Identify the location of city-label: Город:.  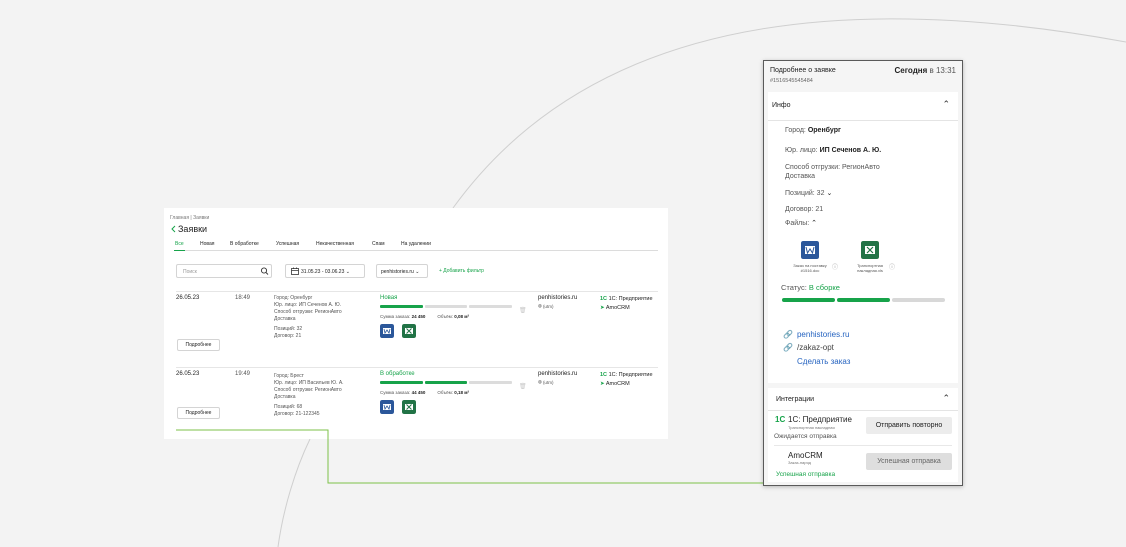
(796, 130).